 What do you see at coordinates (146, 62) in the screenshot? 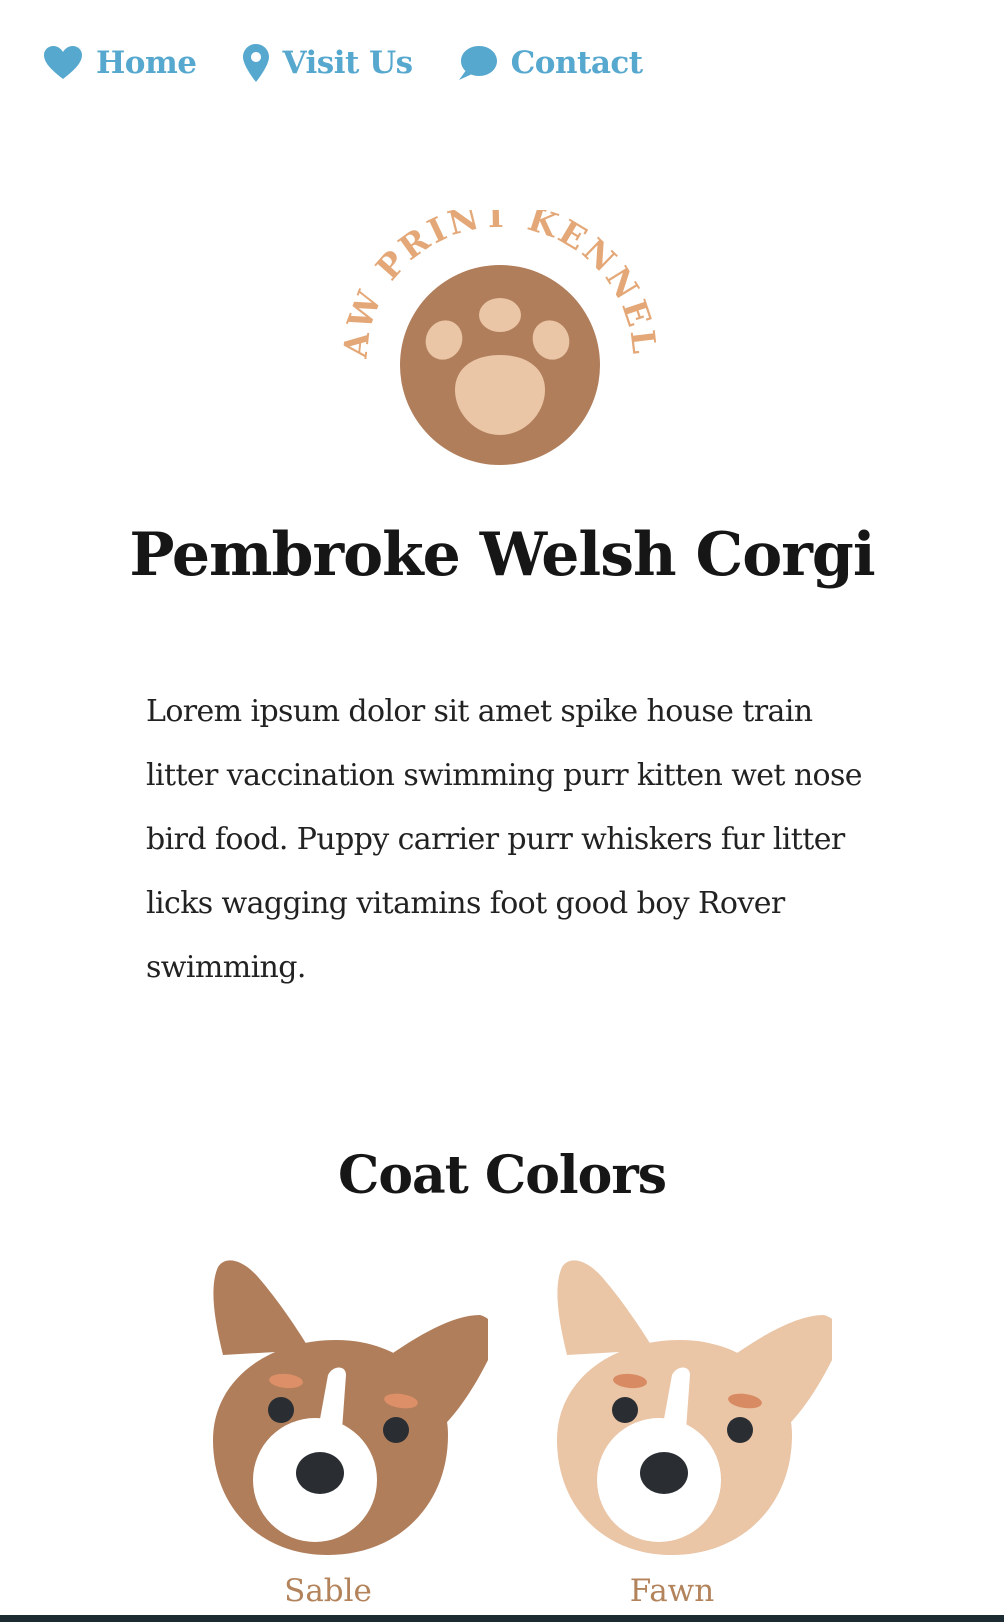
I see `nav-home-label: Home` at bounding box center [146, 62].